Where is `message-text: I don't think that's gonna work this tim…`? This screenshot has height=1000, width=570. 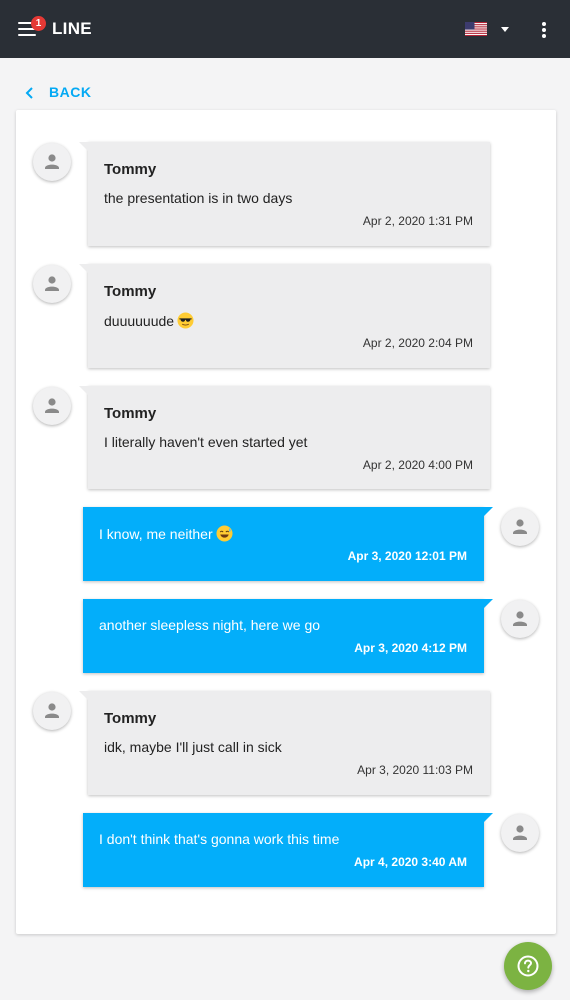
message-text: I don't think that's gonna work this tim… is located at coordinates (219, 839).